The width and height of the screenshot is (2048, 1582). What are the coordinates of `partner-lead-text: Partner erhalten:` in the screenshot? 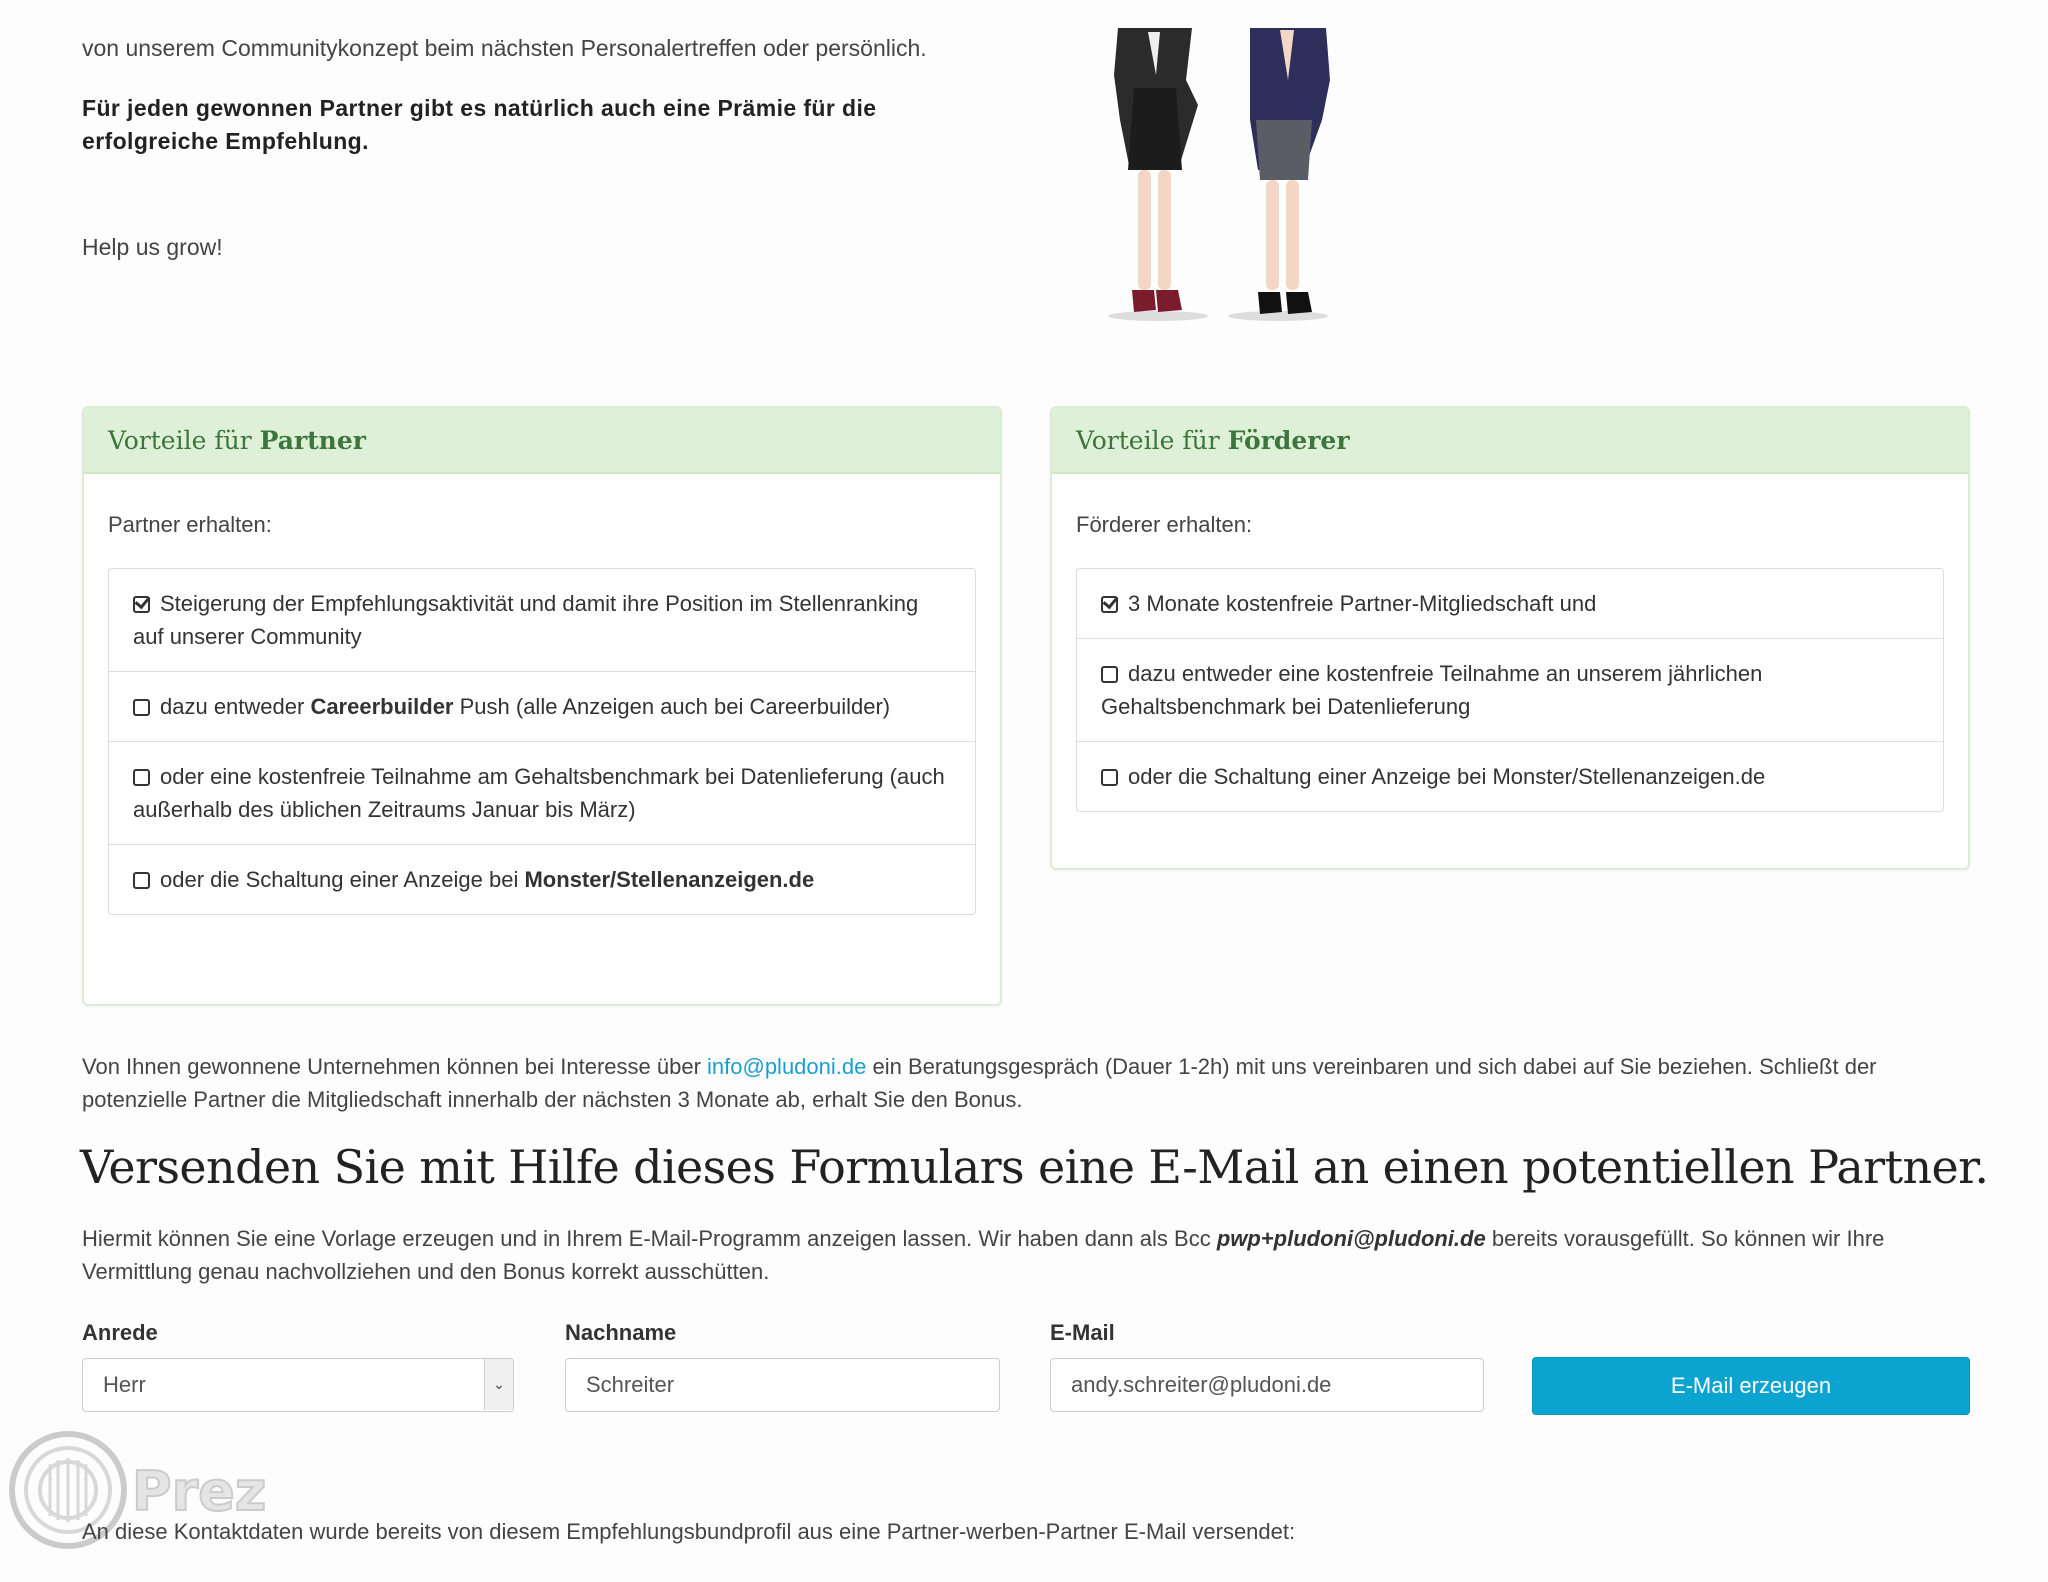 It's located at (190, 524).